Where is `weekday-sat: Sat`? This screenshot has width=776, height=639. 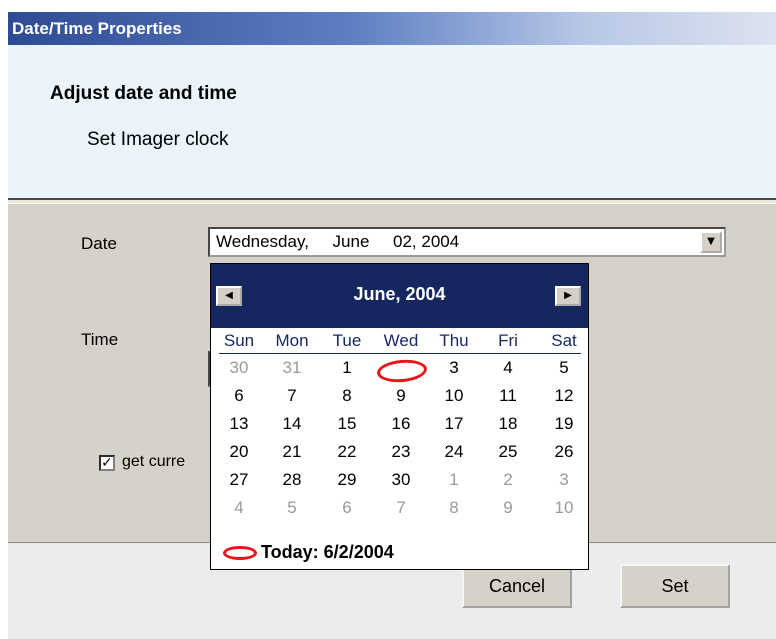 weekday-sat: Sat is located at coordinates (564, 340).